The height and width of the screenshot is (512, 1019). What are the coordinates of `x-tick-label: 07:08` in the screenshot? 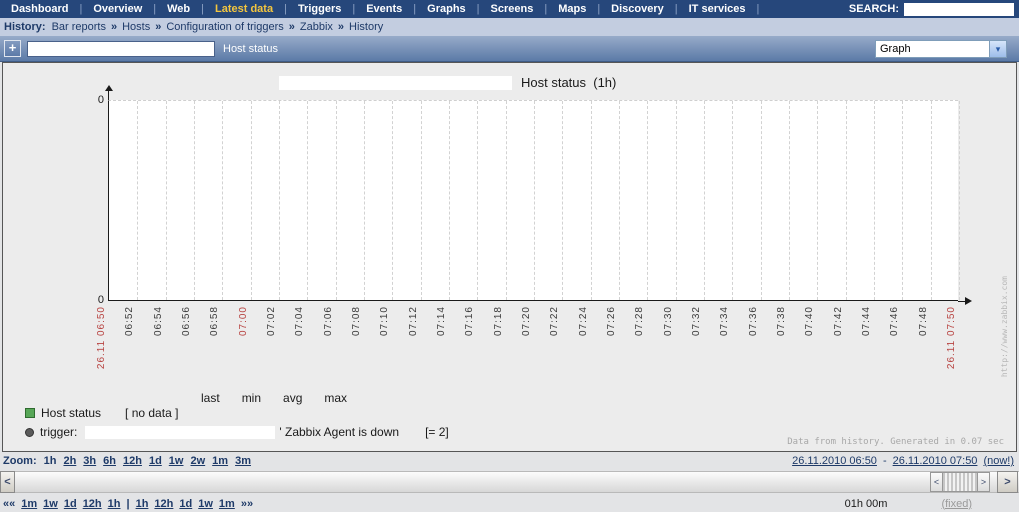 It's located at (356, 321).